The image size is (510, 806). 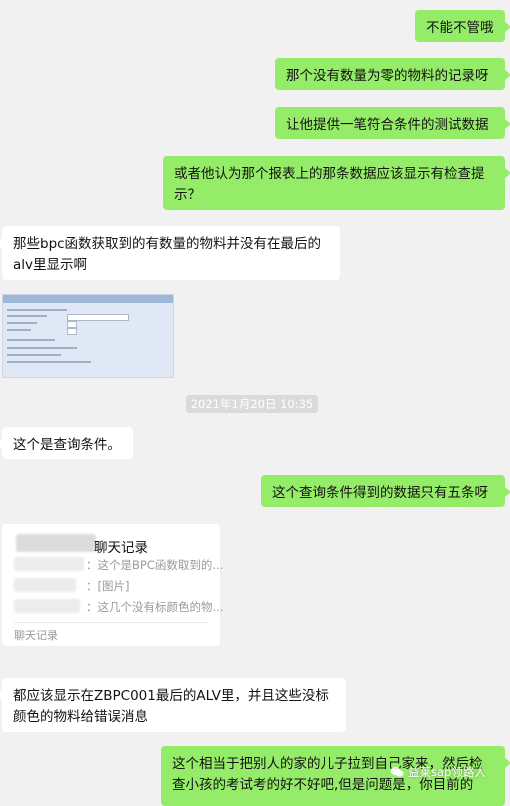 I want to click on message-text-line: 示？, so click(x=187, y=195).